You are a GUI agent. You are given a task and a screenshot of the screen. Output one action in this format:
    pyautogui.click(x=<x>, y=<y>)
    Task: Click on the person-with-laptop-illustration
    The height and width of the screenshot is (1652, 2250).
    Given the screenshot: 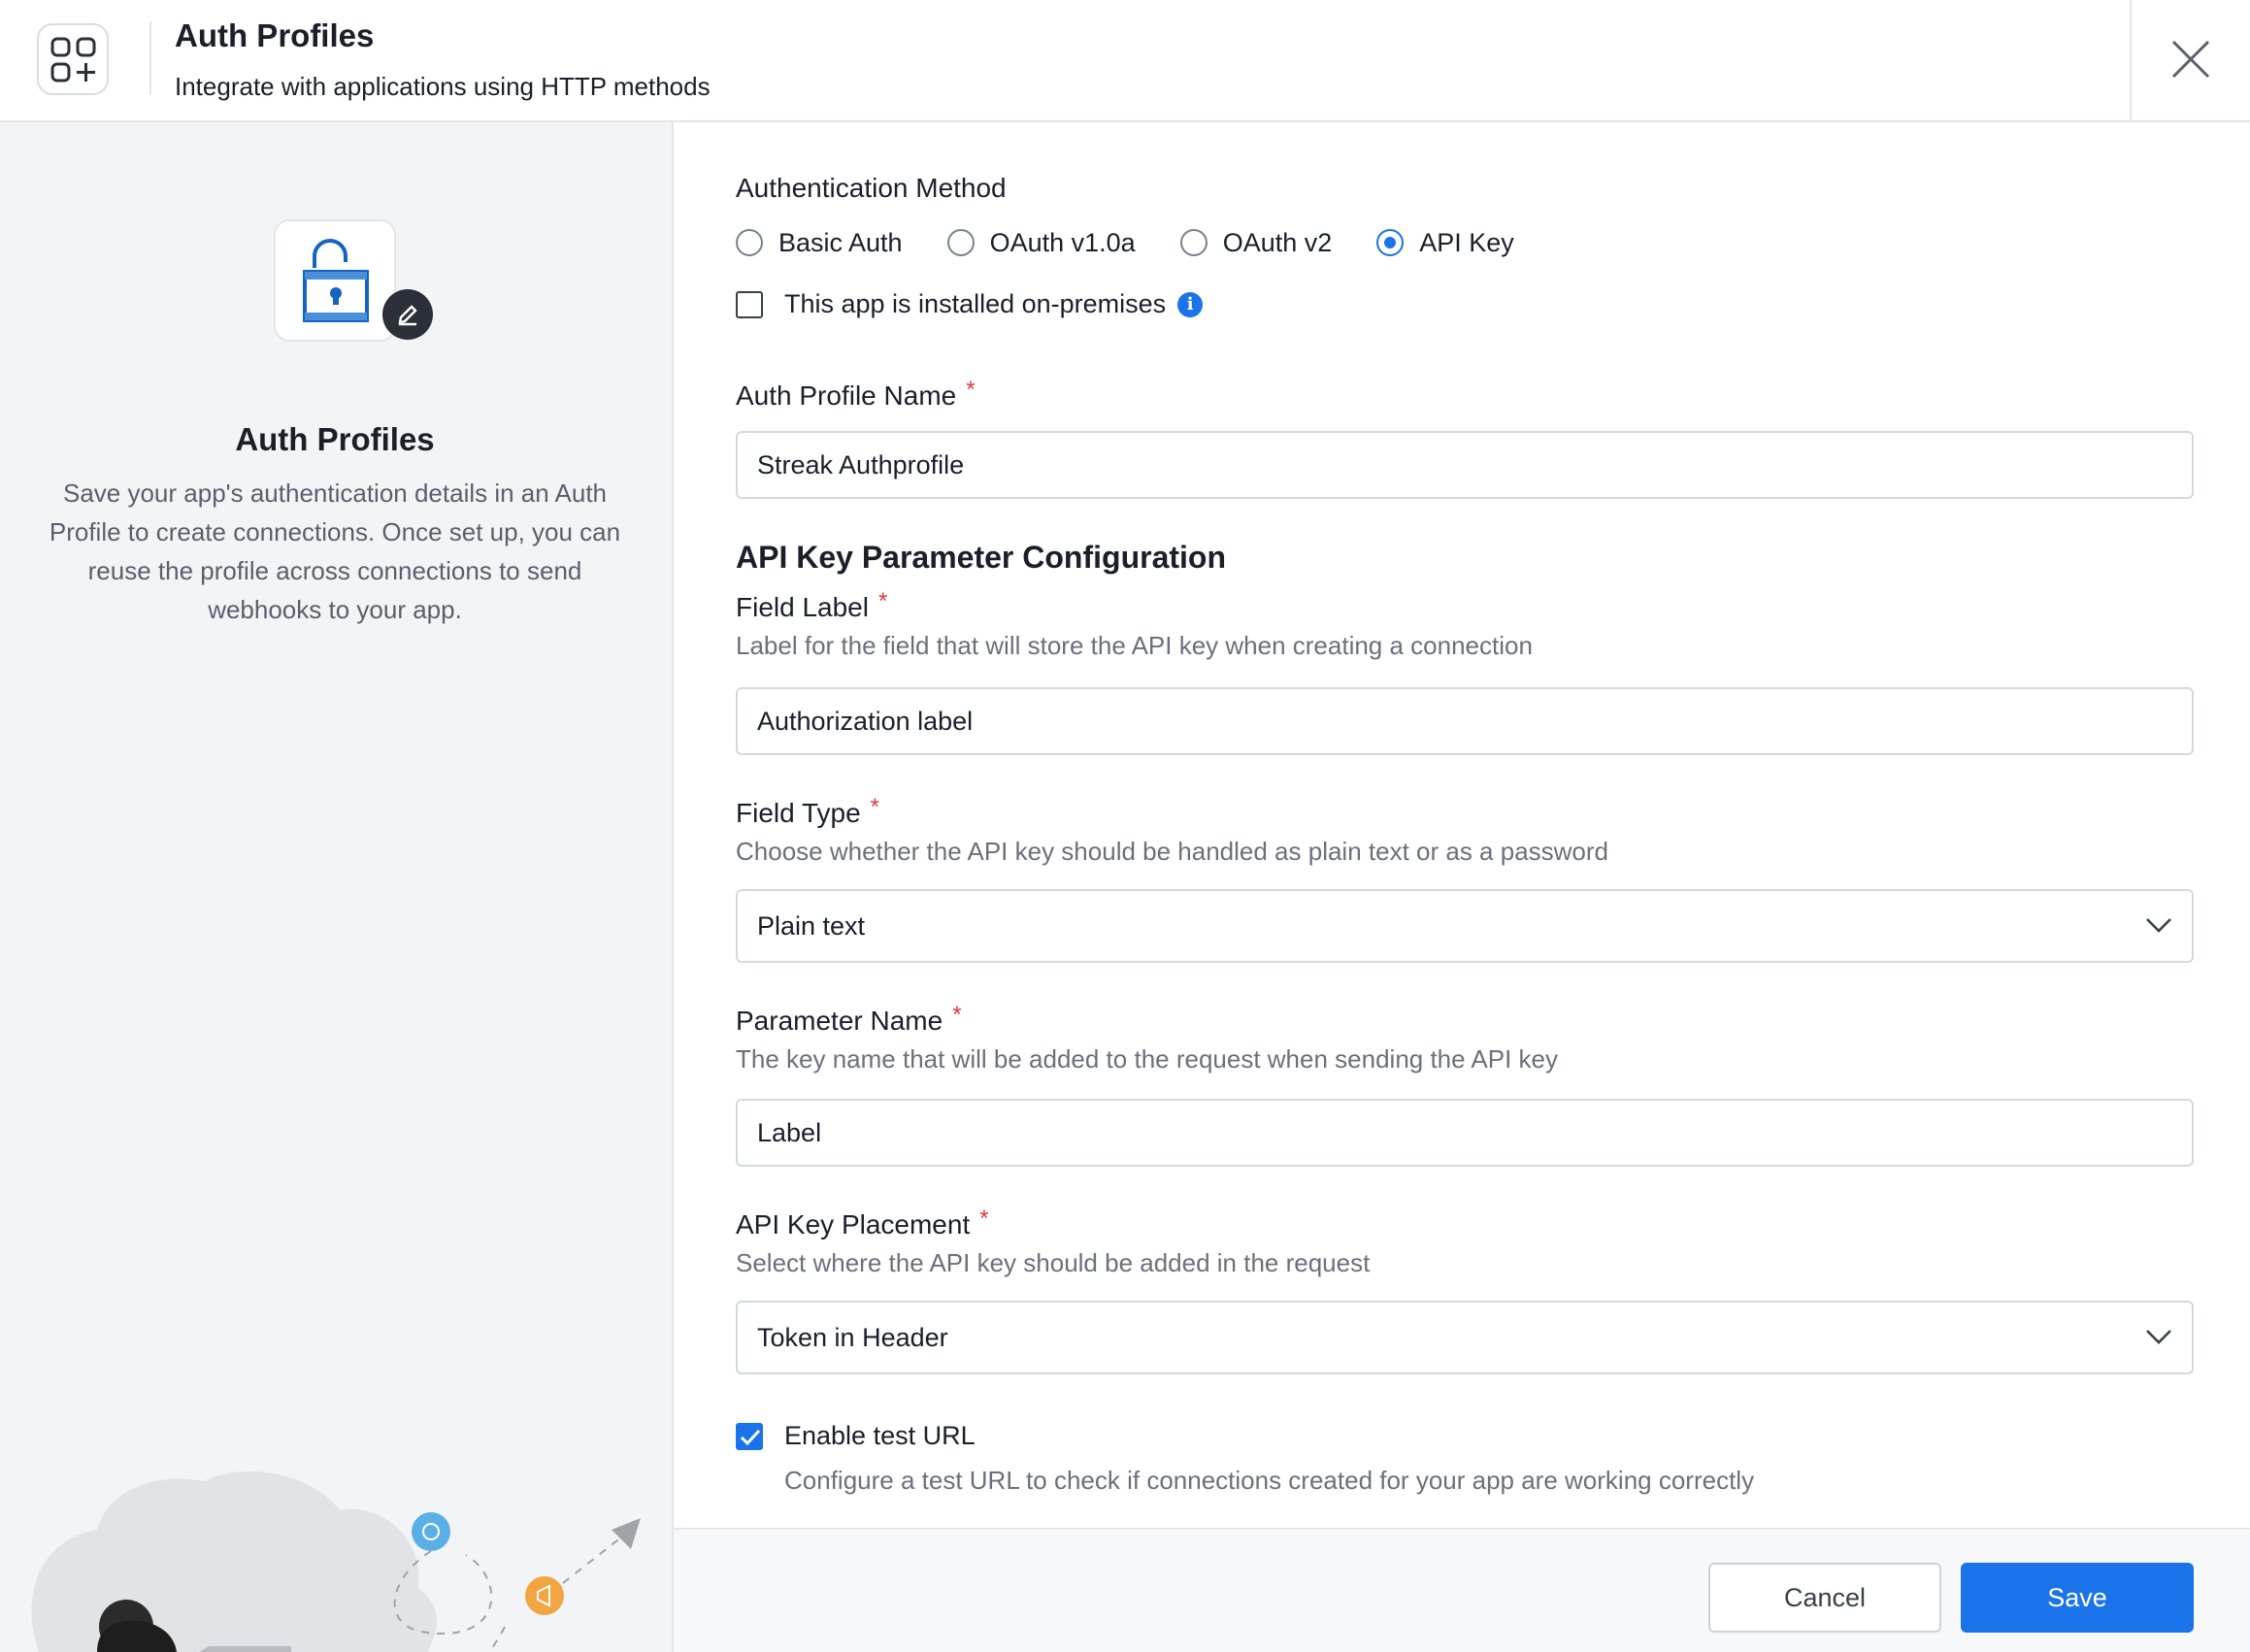 What is the action you would take?
    pyautogui.click(x=336, y=1561)
    